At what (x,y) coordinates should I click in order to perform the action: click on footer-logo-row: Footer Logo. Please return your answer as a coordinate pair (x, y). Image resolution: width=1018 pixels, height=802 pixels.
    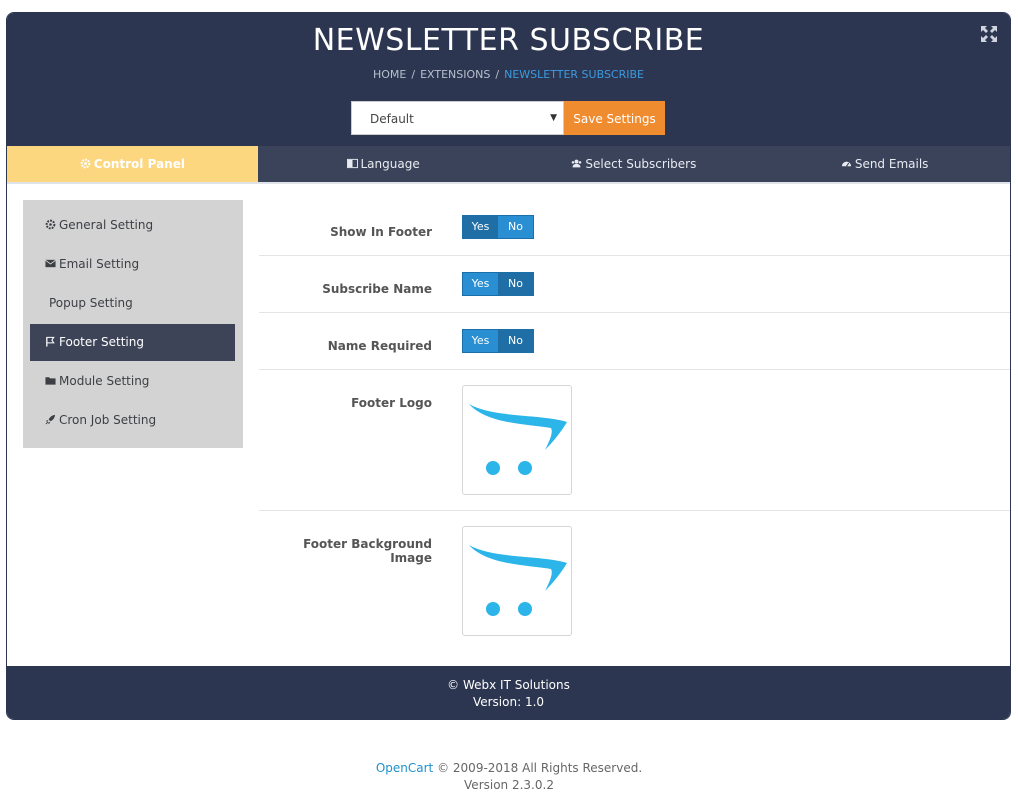
    Looking at the image, I should click on (634, 440).